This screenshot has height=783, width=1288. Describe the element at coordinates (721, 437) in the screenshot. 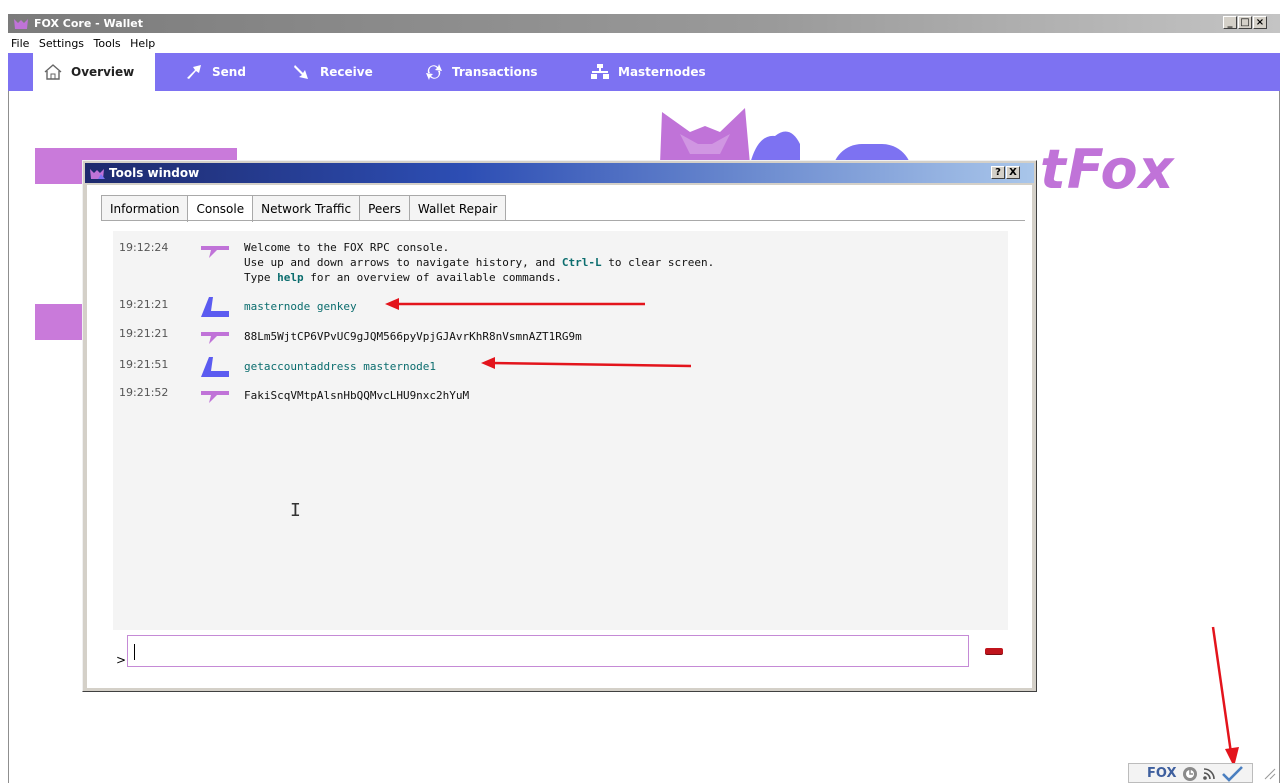

I see `console-scroll-area` at that location.